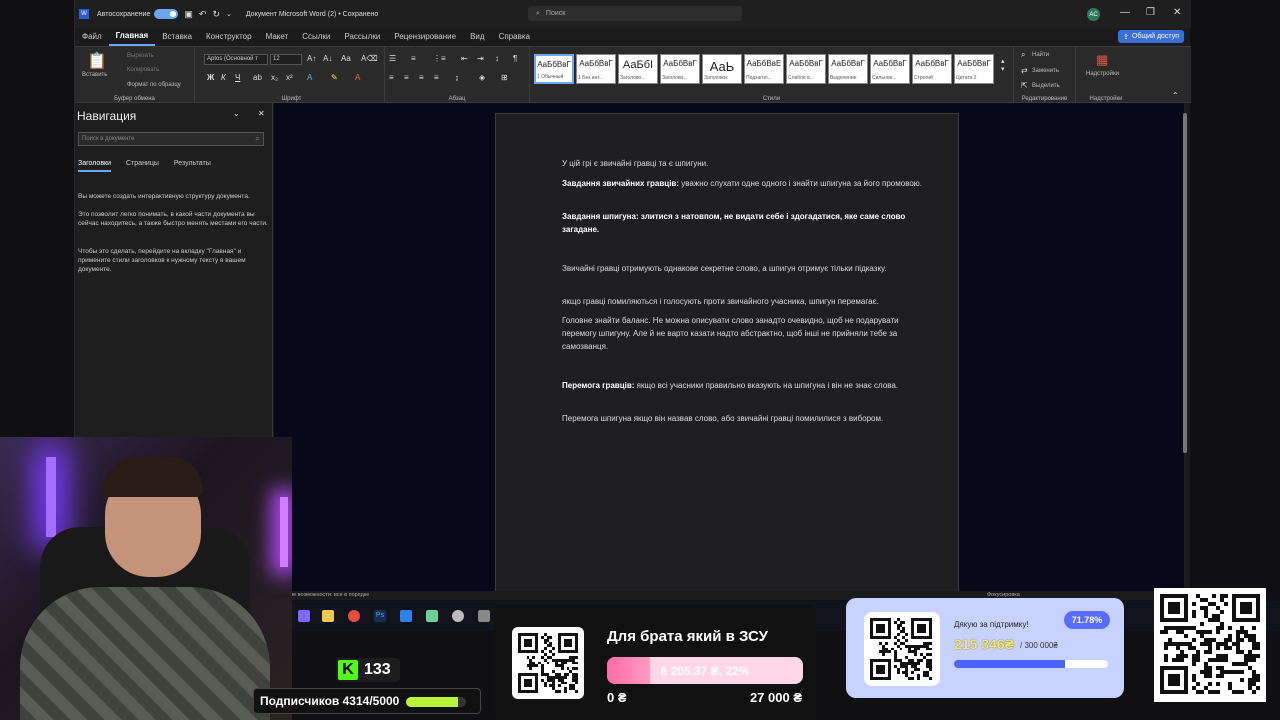  Describe the element at coordinates (1003, 65) in the screenshot. I see `styles-more-icon: ▴ ▾` at that location.